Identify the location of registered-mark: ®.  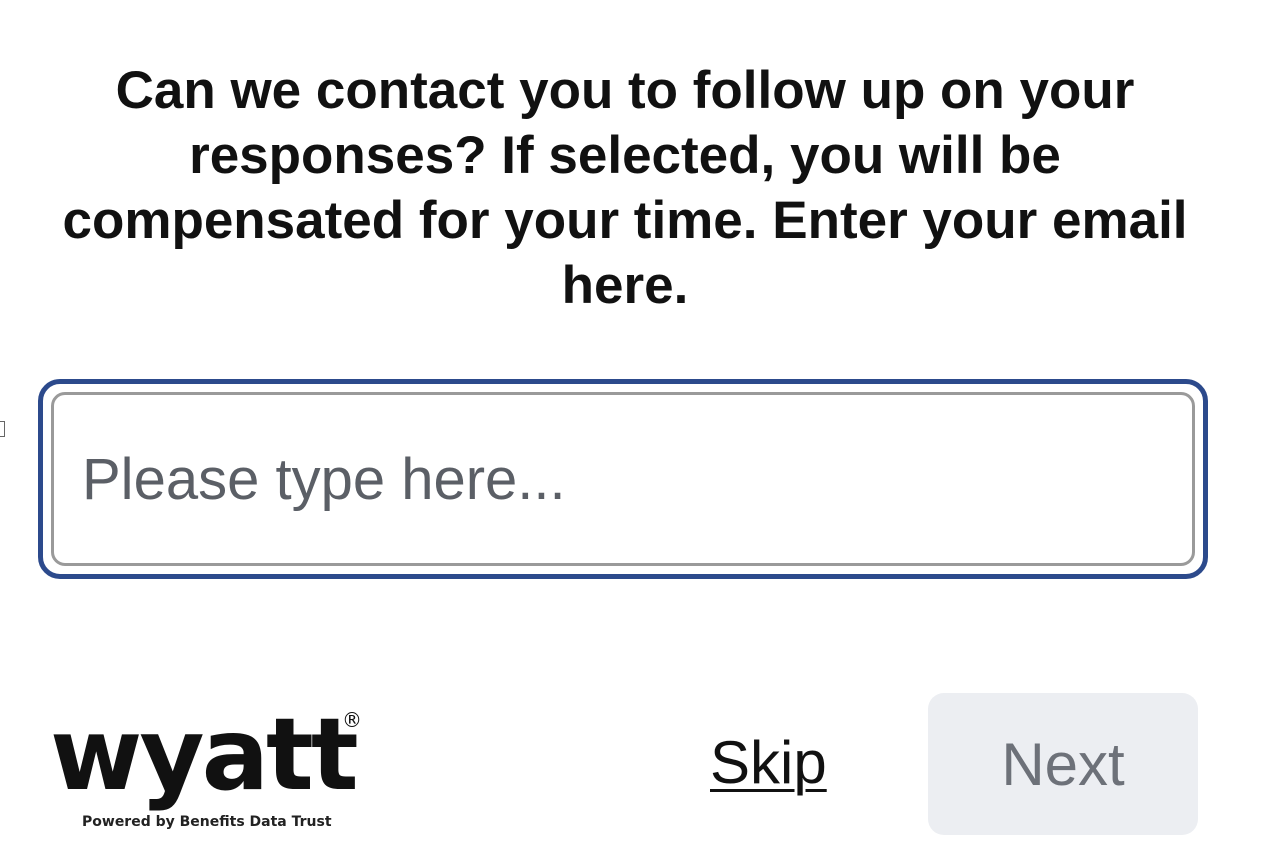
(352, 720).